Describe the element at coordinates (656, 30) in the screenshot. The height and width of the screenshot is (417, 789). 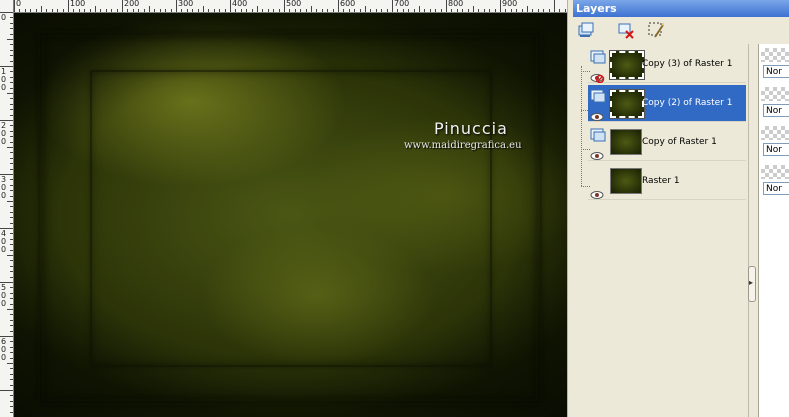
I see `edit-selection-icon` at that location.